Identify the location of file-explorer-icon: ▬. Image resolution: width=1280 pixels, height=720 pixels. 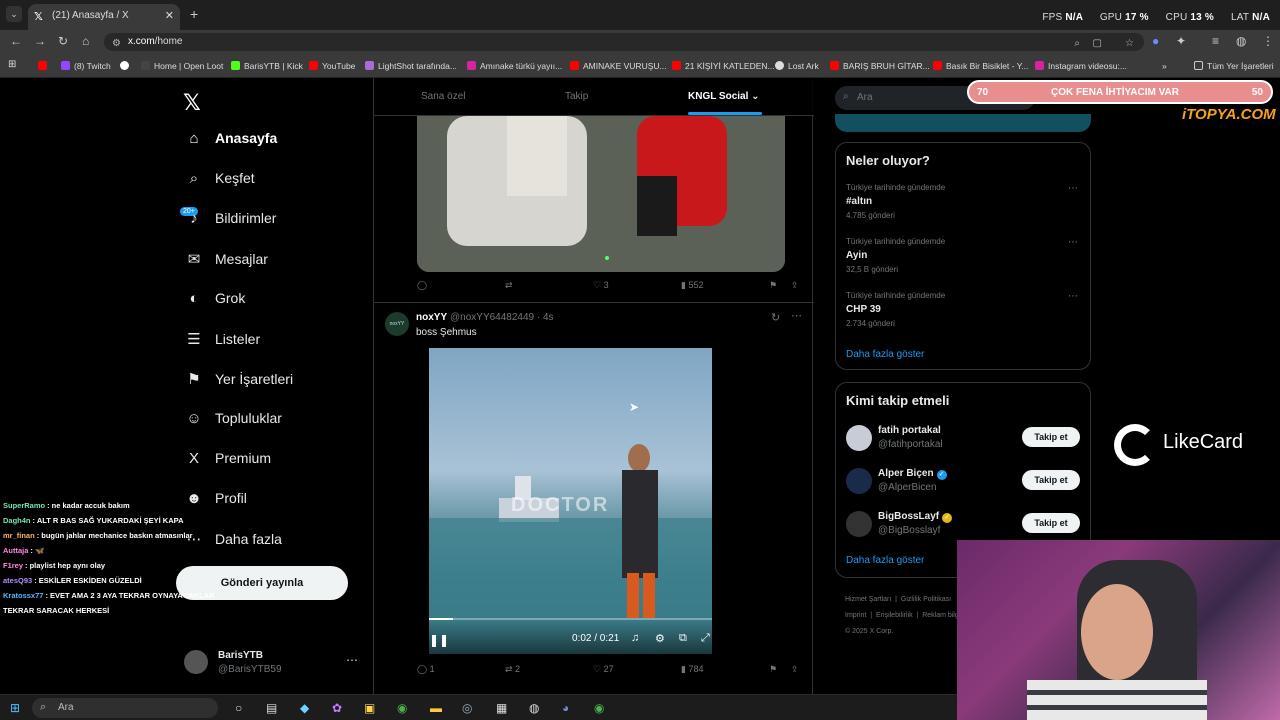
(436, 708).